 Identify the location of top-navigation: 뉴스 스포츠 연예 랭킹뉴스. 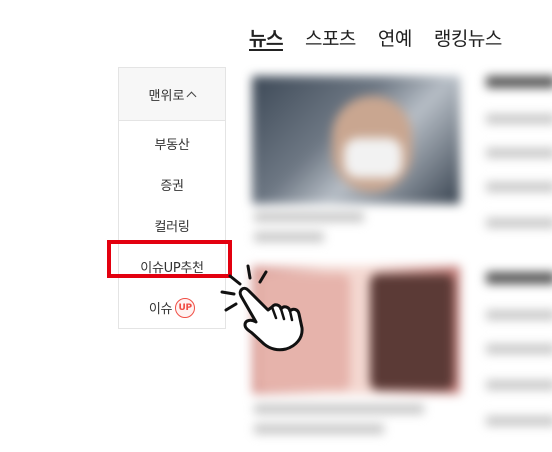
(375, 39).